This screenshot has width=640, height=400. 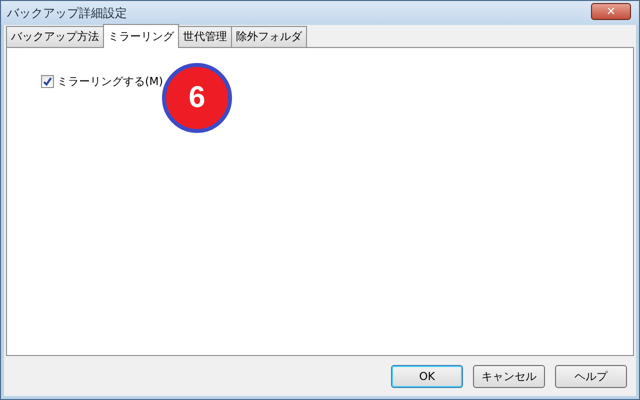 What do you see at coordinates (427, 376) in the screenshot?
I see `dialog-button: OK` at bounding box center [427, 376].